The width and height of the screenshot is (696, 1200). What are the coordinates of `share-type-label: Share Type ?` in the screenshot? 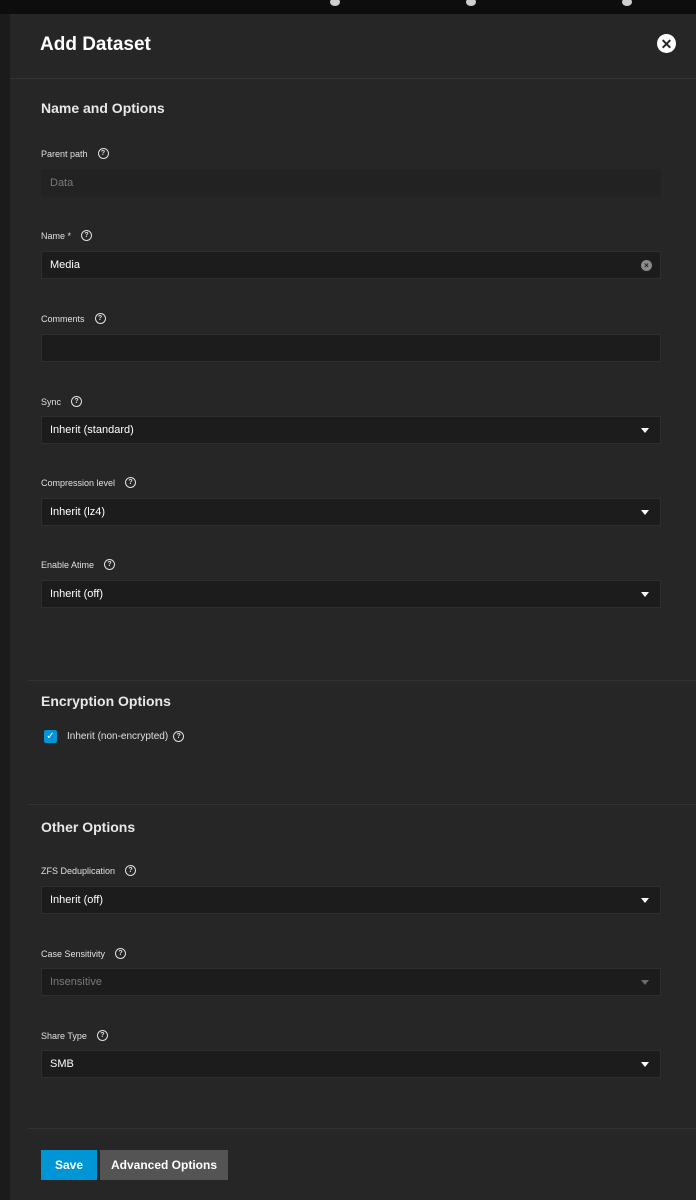 It's located at (74, 1035).